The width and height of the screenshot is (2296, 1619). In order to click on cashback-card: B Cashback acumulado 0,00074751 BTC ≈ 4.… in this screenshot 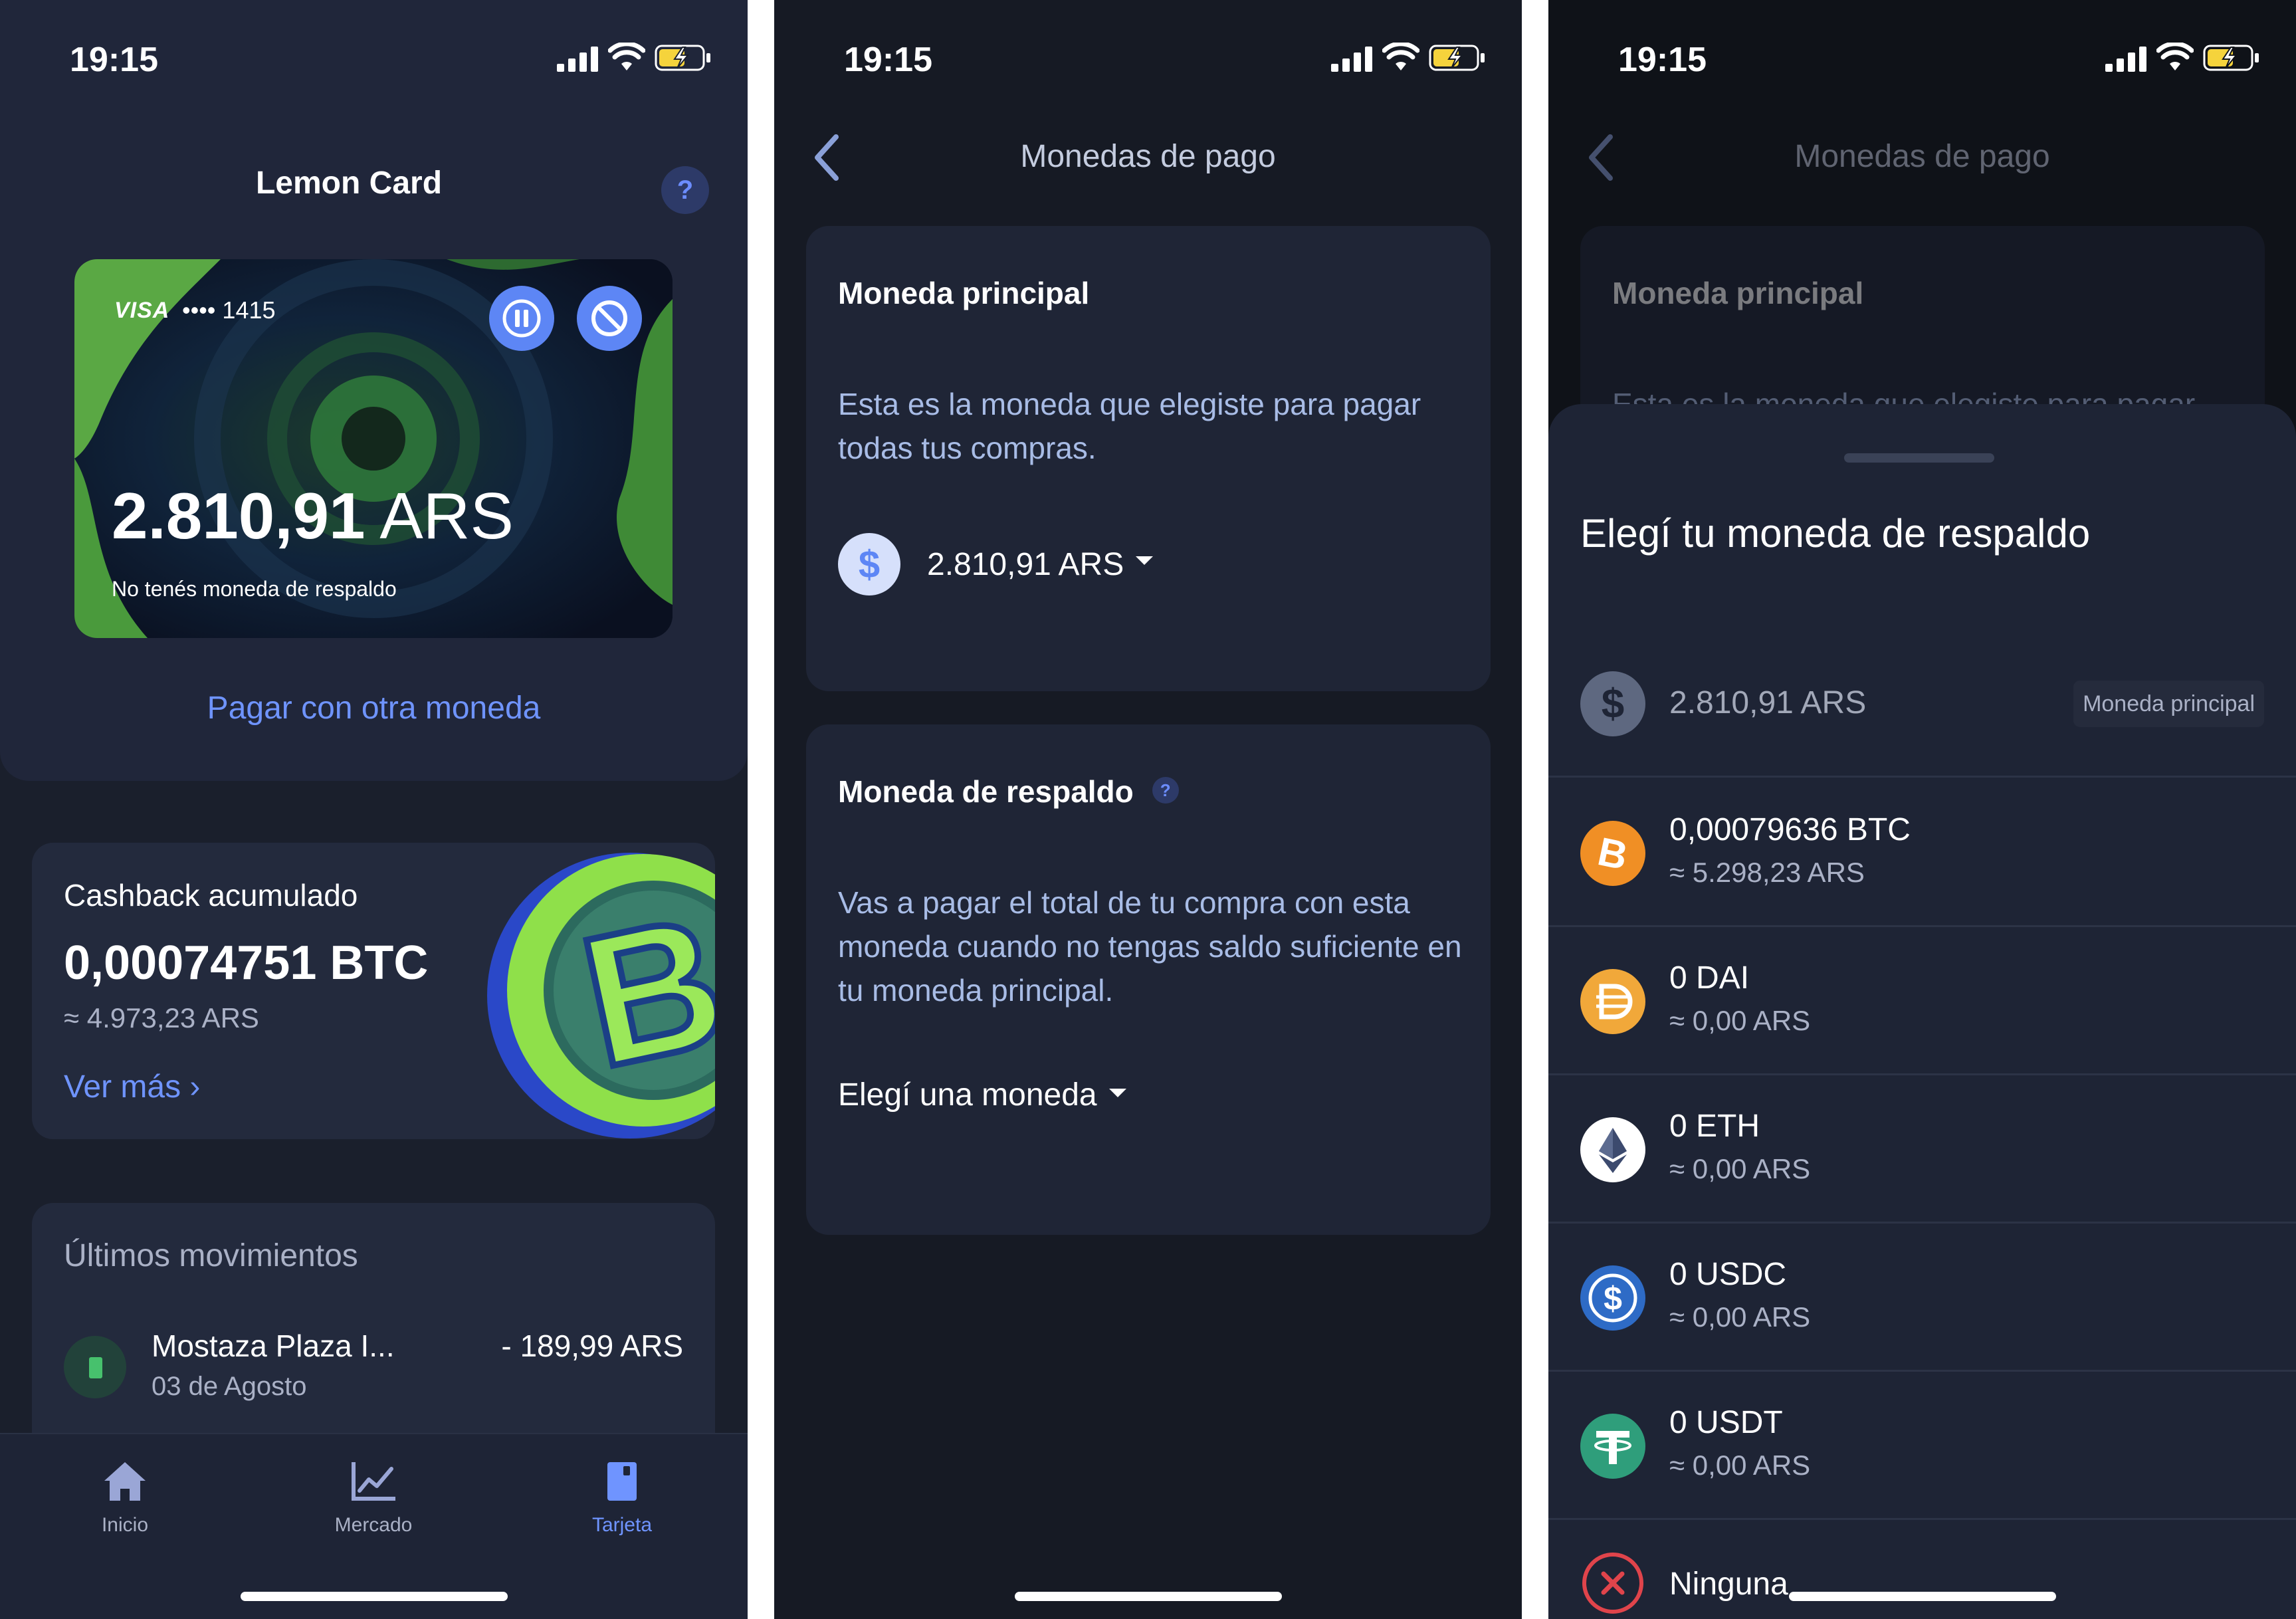, I will do `click(373, 991)`.